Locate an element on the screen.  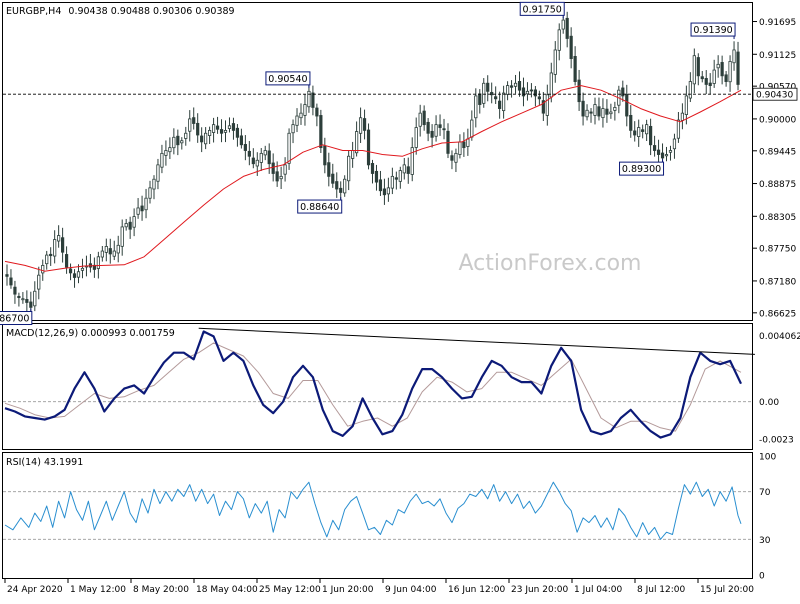
x-tick-label: 16 Jun 12:00 is located at coordinates (476, 590).